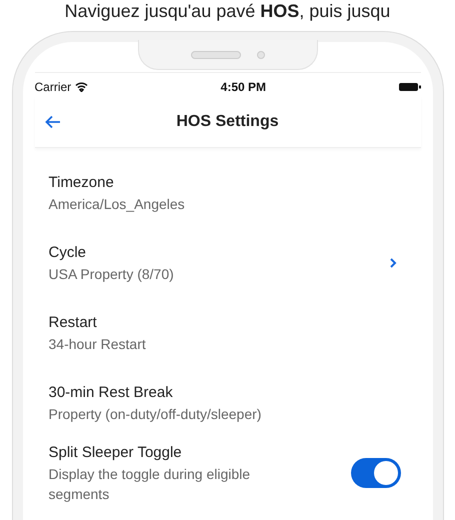 This screenshot has height=520, width=455. Describe the element at coordinates (53, 87) in the screenshot. I see `carrier-label: Carrier` at that location.